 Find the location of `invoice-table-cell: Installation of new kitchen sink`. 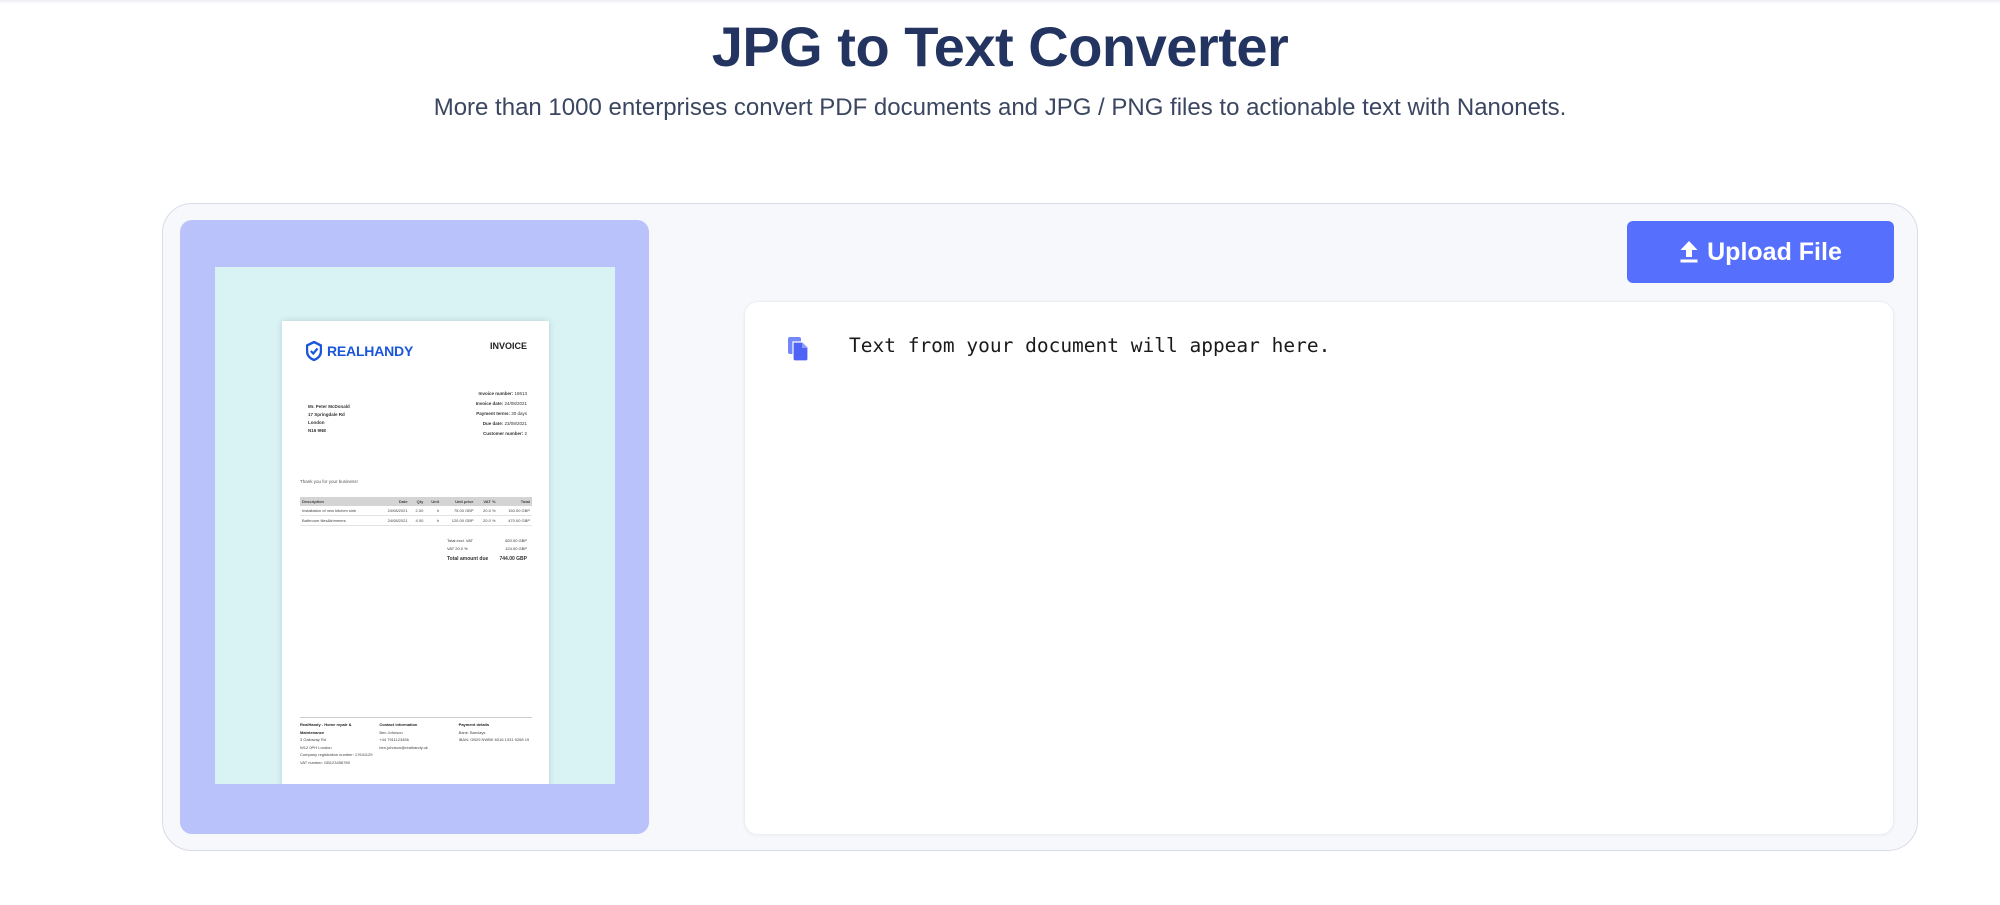

invoice-table-cell: Installation of new kitchen sink is located at coordinates (339, 511).